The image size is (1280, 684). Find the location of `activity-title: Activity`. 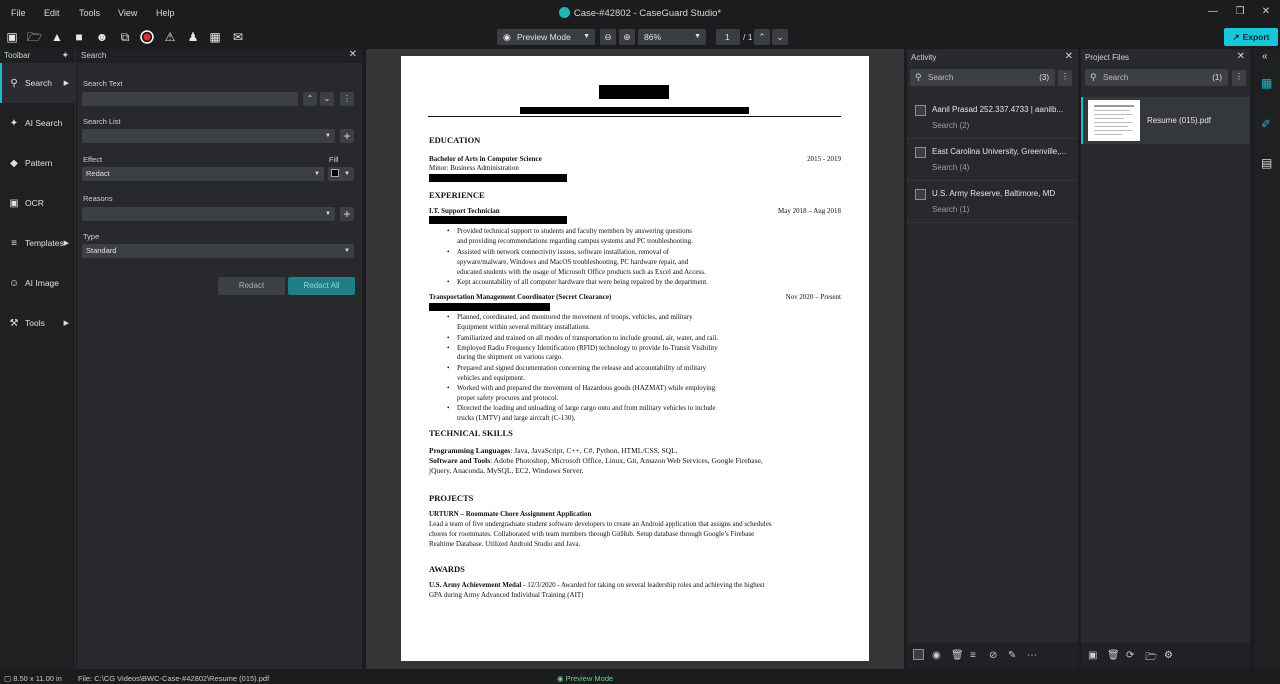

activity-title: Activity is located at coordinates (924, 57).